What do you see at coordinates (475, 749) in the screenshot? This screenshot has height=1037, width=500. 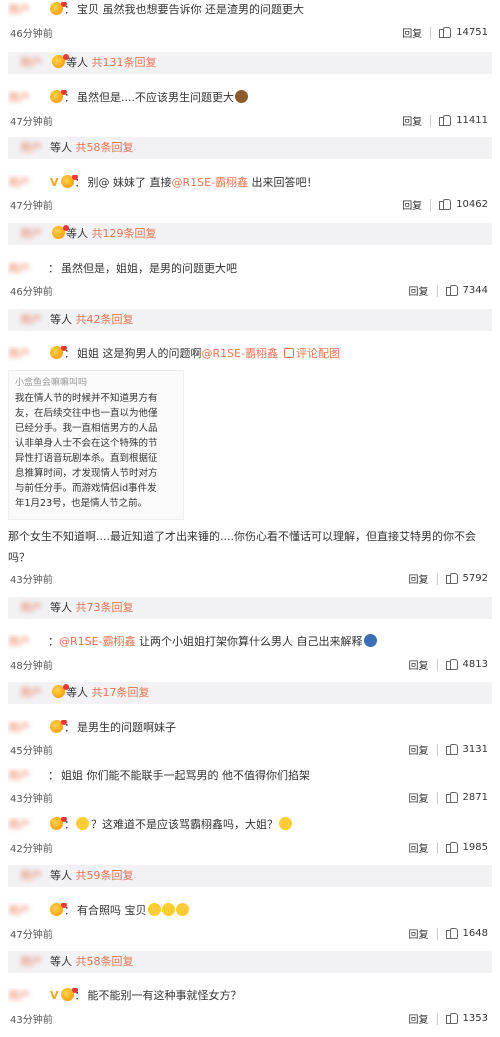 I see `like-count: 3131` at bounding box center [475, 749].